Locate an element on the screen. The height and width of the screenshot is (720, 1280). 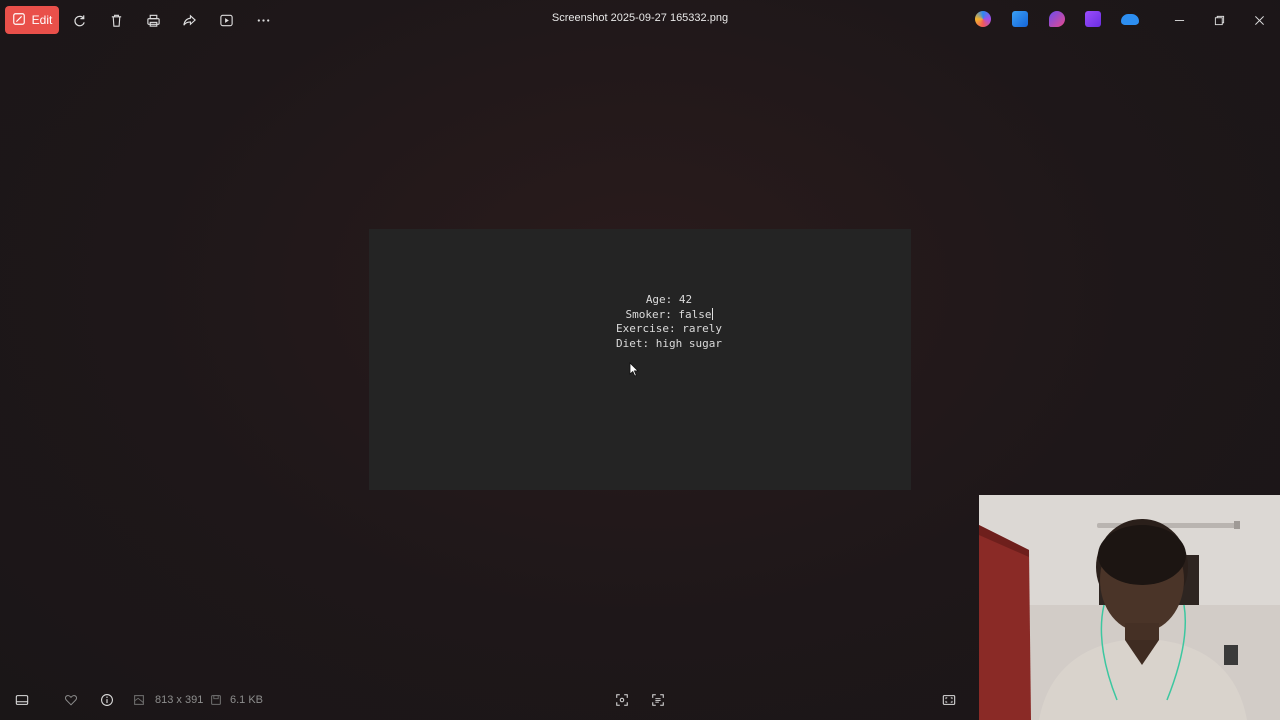
print-icon is located at coordinates (153, 20).